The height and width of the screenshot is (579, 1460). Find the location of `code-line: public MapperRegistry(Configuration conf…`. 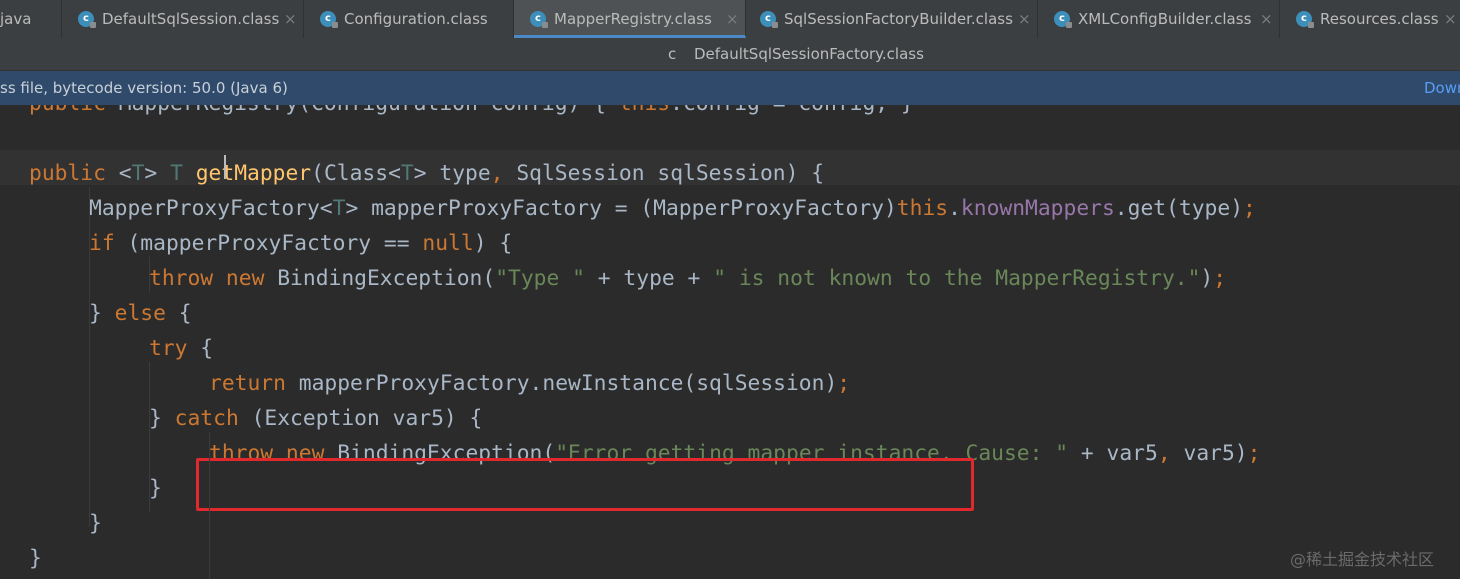

code-line: public MapperRegistry(Configuration conf… is located at coordinates (471, 113).